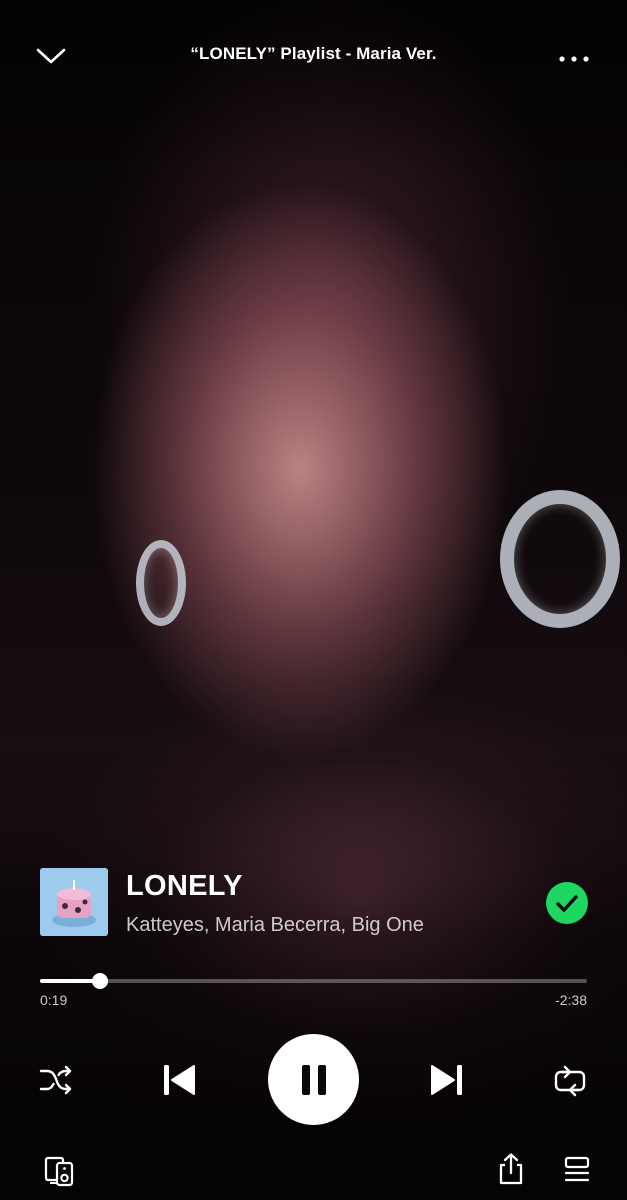 The width and height of the screenshot is (627, 1200). I want to click on track-info: LONELY Katteyes, Maria Becerra, Big One, so click(315, 902).